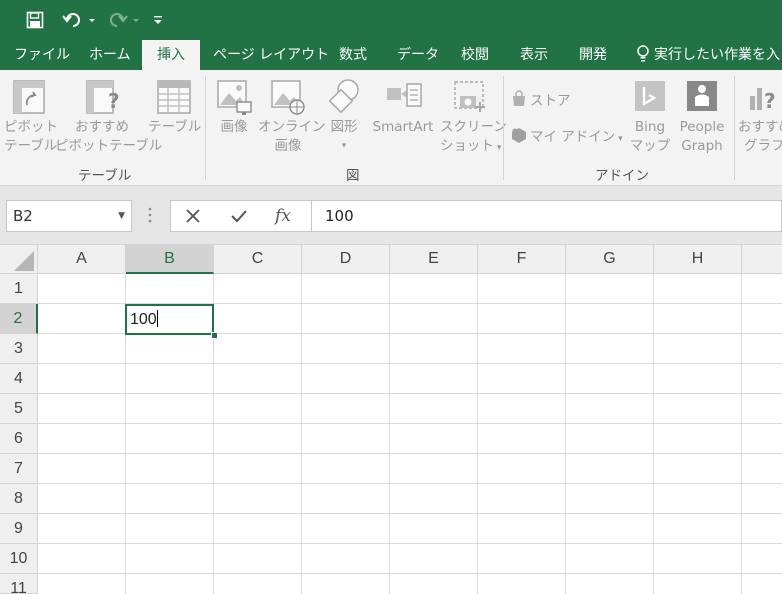 Image resolution: width=782 pixels, height=594 pixels. I want to click on customize-icon, so click(158, 20).